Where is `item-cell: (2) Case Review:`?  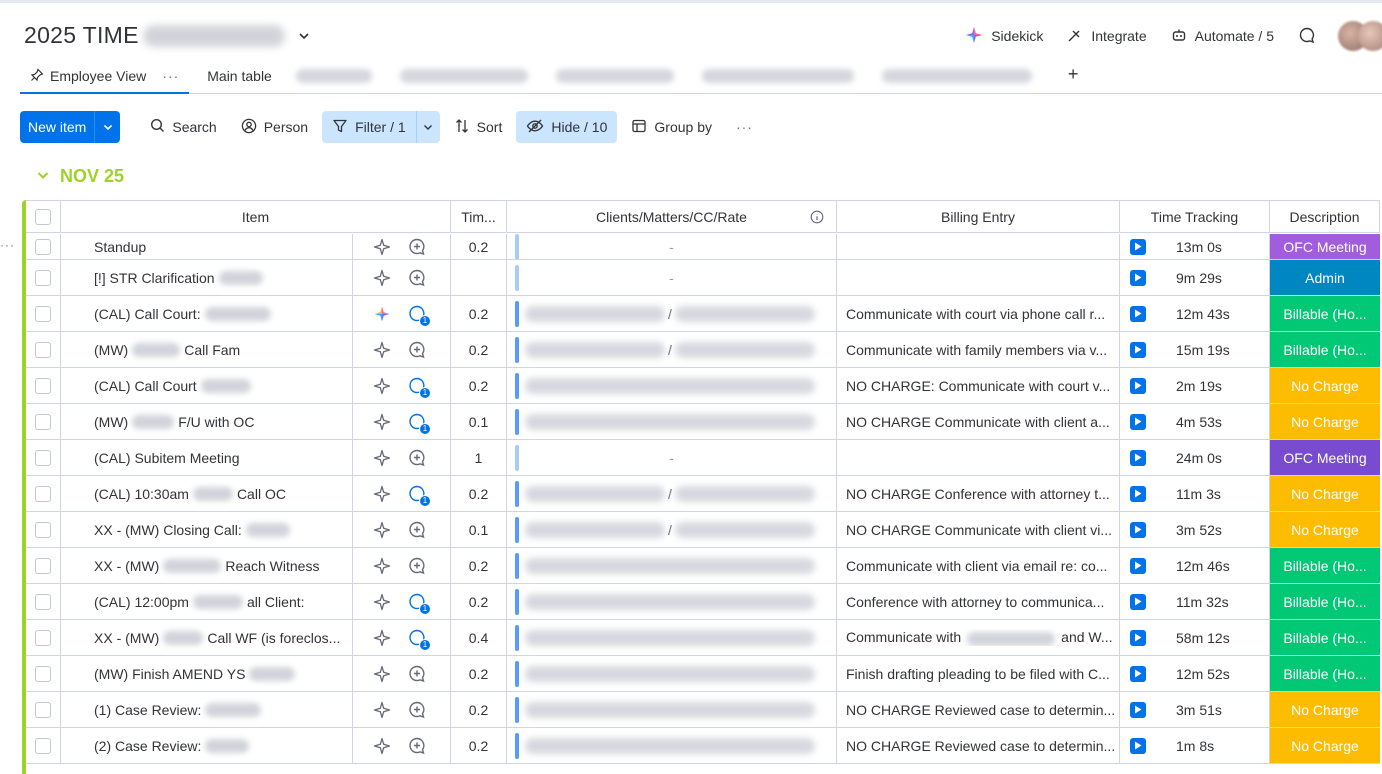
item-cell: (2) Case Review: is located at coordinates (207, 745).